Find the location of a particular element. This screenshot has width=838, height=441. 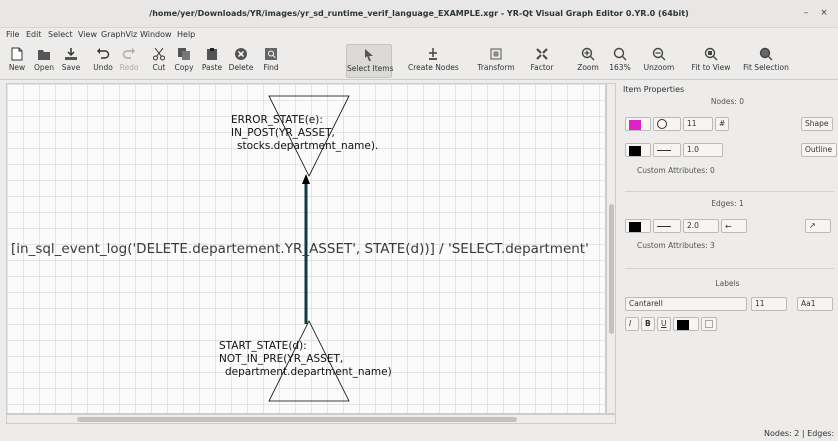

delete-label: Delete is located at coordinates (241, 67).